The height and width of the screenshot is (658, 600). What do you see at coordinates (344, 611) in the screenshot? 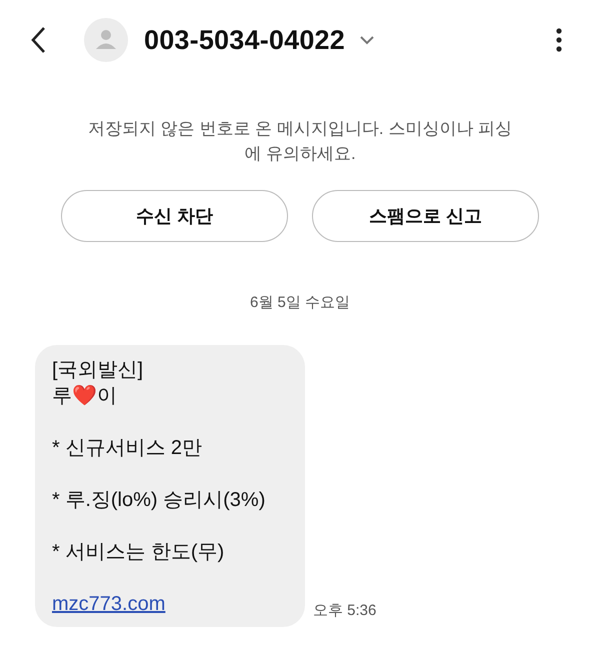
I see `message-time: 오후 5:36` at bounding box center [344, 611].